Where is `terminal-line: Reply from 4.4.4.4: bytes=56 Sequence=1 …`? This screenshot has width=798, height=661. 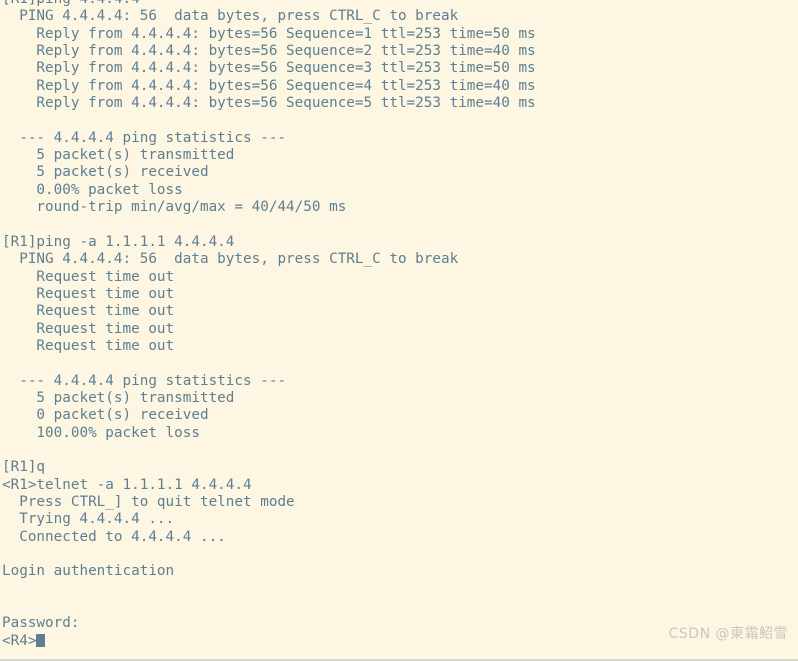 terminal-line: Reply from 4.4.4.4: bytes=56 Sequence=1 … is located at coordinates (269, 33).